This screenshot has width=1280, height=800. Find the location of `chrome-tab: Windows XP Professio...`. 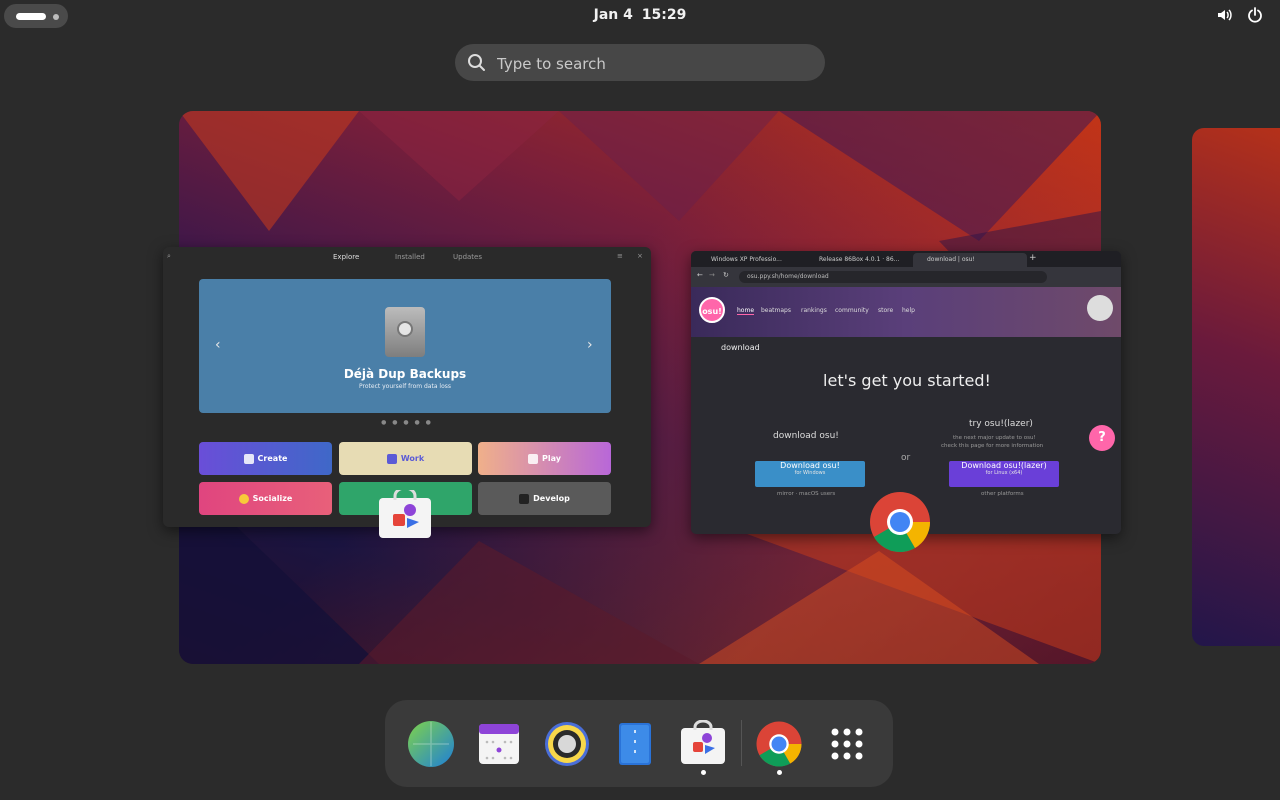

chrome-tab: Windows XP Professio... is located at coordinates (754, 260).